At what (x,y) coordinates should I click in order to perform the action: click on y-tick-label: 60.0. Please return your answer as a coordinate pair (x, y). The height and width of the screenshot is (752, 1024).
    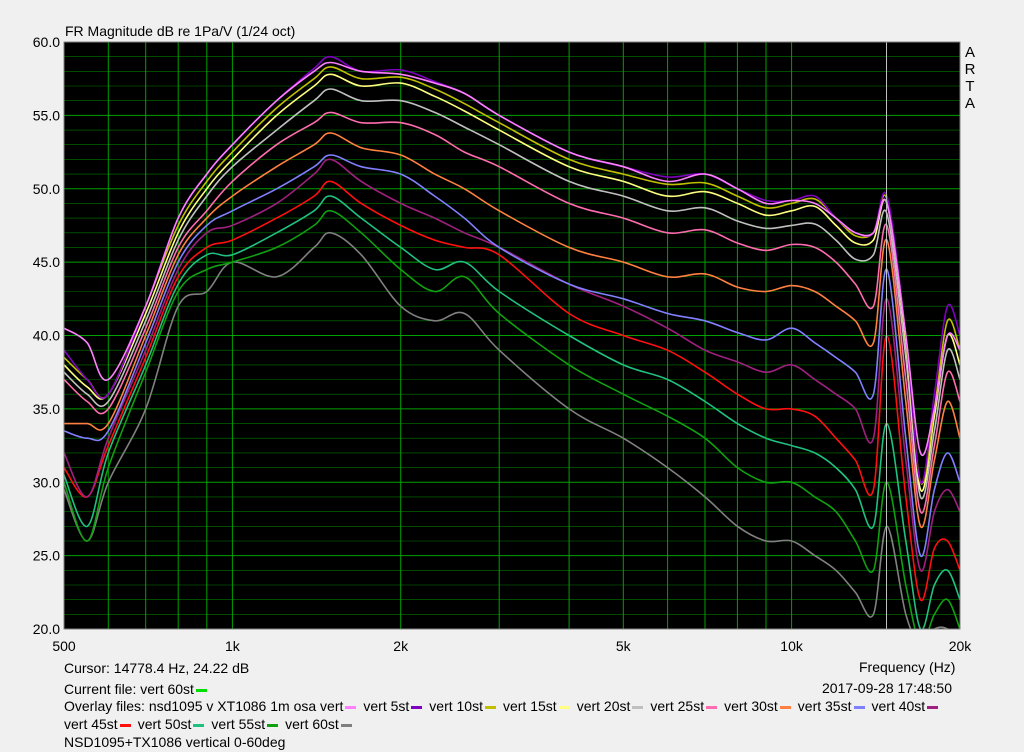
    Looking at the image, I should click on (46, 42).